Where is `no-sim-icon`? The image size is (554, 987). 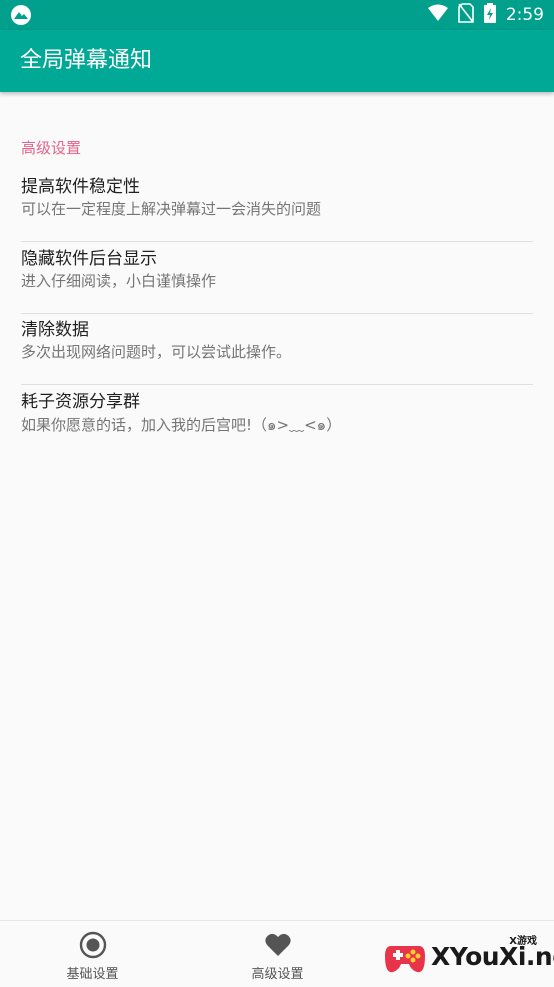
no-sim-icon is located at coordinates (466, 15).